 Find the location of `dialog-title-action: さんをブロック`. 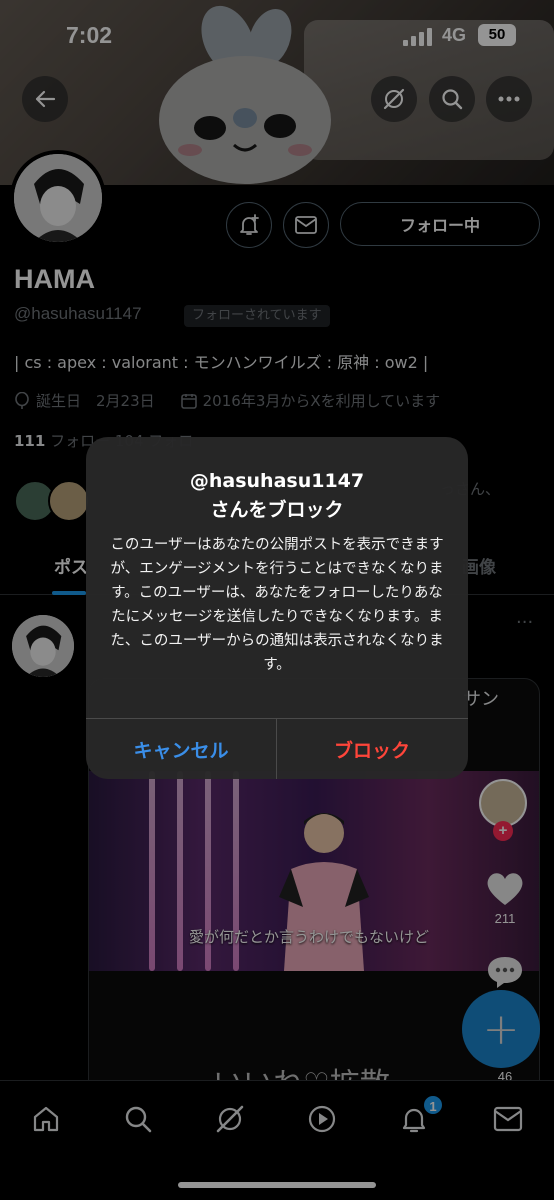

dialog-title-action: さんをブロック is located at coordinates (277, 510).